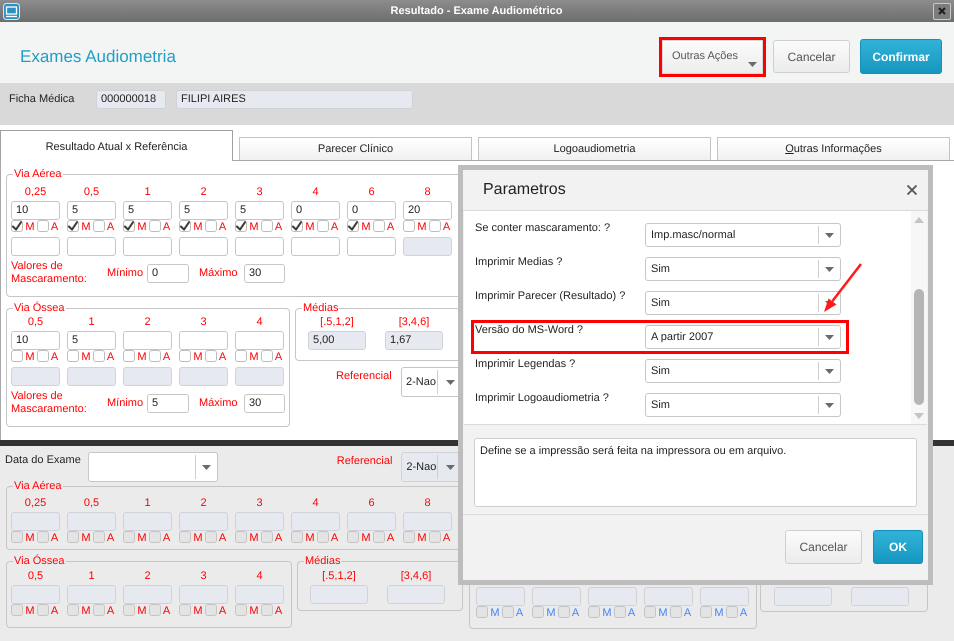  I want to click on caret-icon, so click(206, 467).